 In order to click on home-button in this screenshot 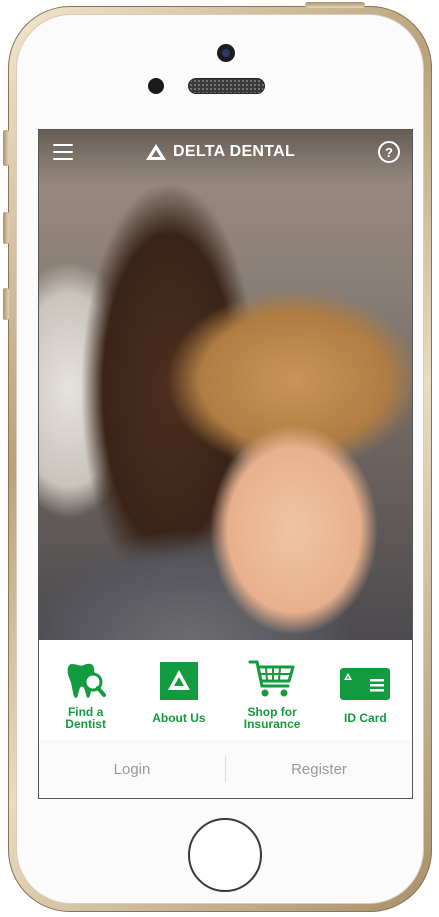, I will do `click(225, 855)`.